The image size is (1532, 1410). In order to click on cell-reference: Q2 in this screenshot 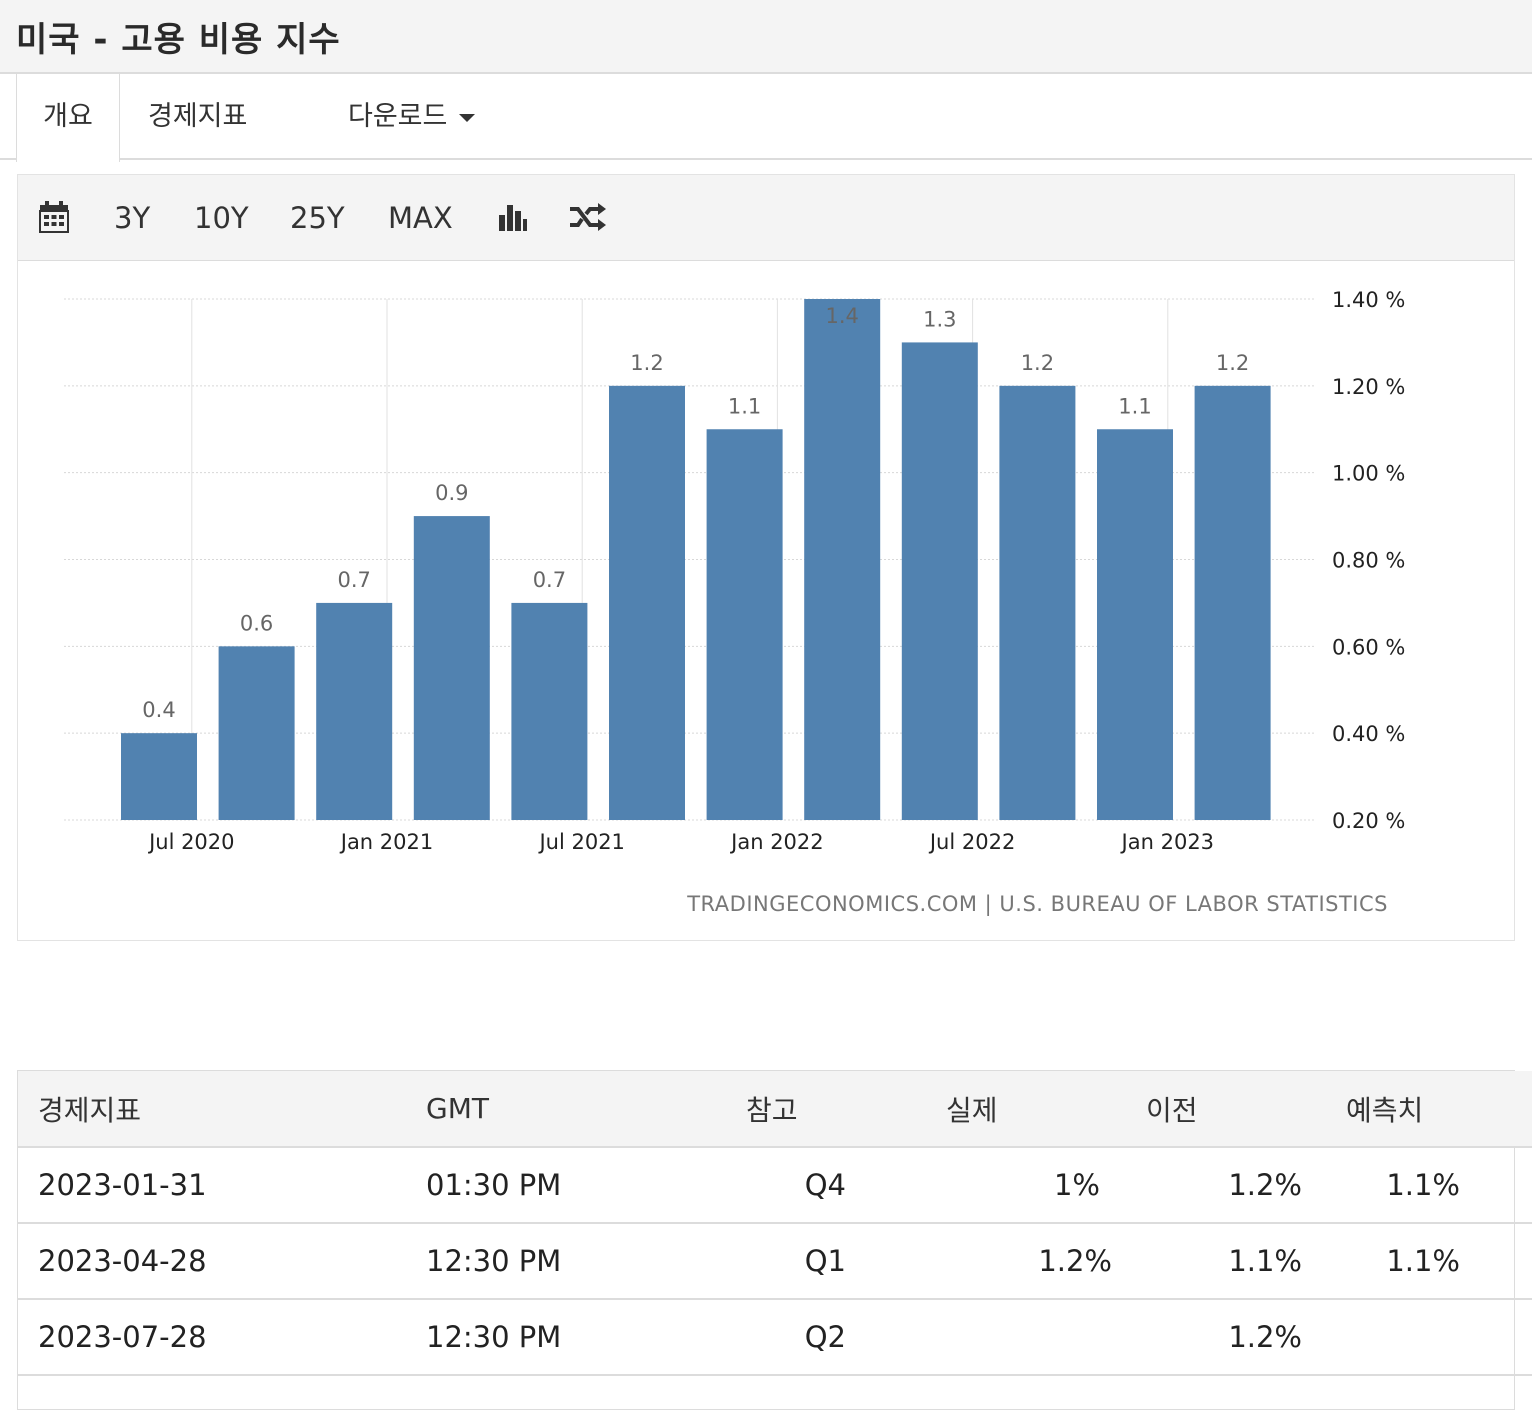, I will do `click(846, 1337)`.